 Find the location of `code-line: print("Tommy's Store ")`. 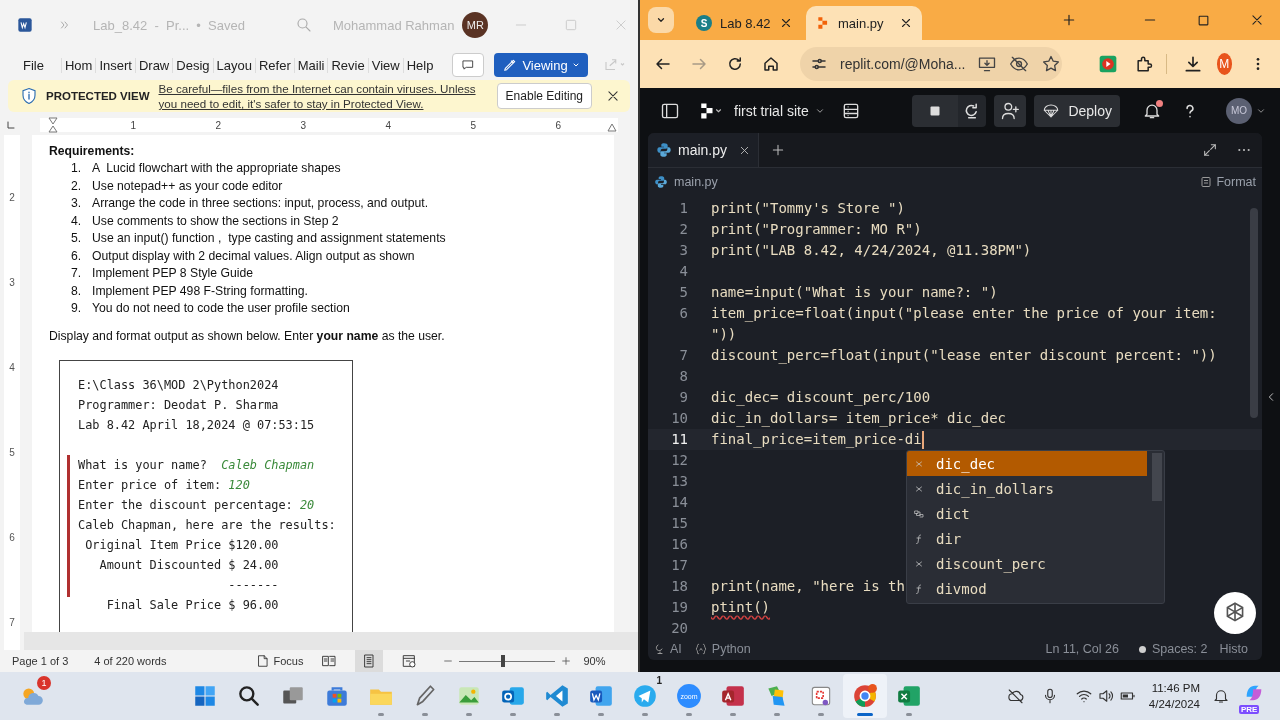

code-line: print("Tommy's Store ") is located at coordinates (808, 208).